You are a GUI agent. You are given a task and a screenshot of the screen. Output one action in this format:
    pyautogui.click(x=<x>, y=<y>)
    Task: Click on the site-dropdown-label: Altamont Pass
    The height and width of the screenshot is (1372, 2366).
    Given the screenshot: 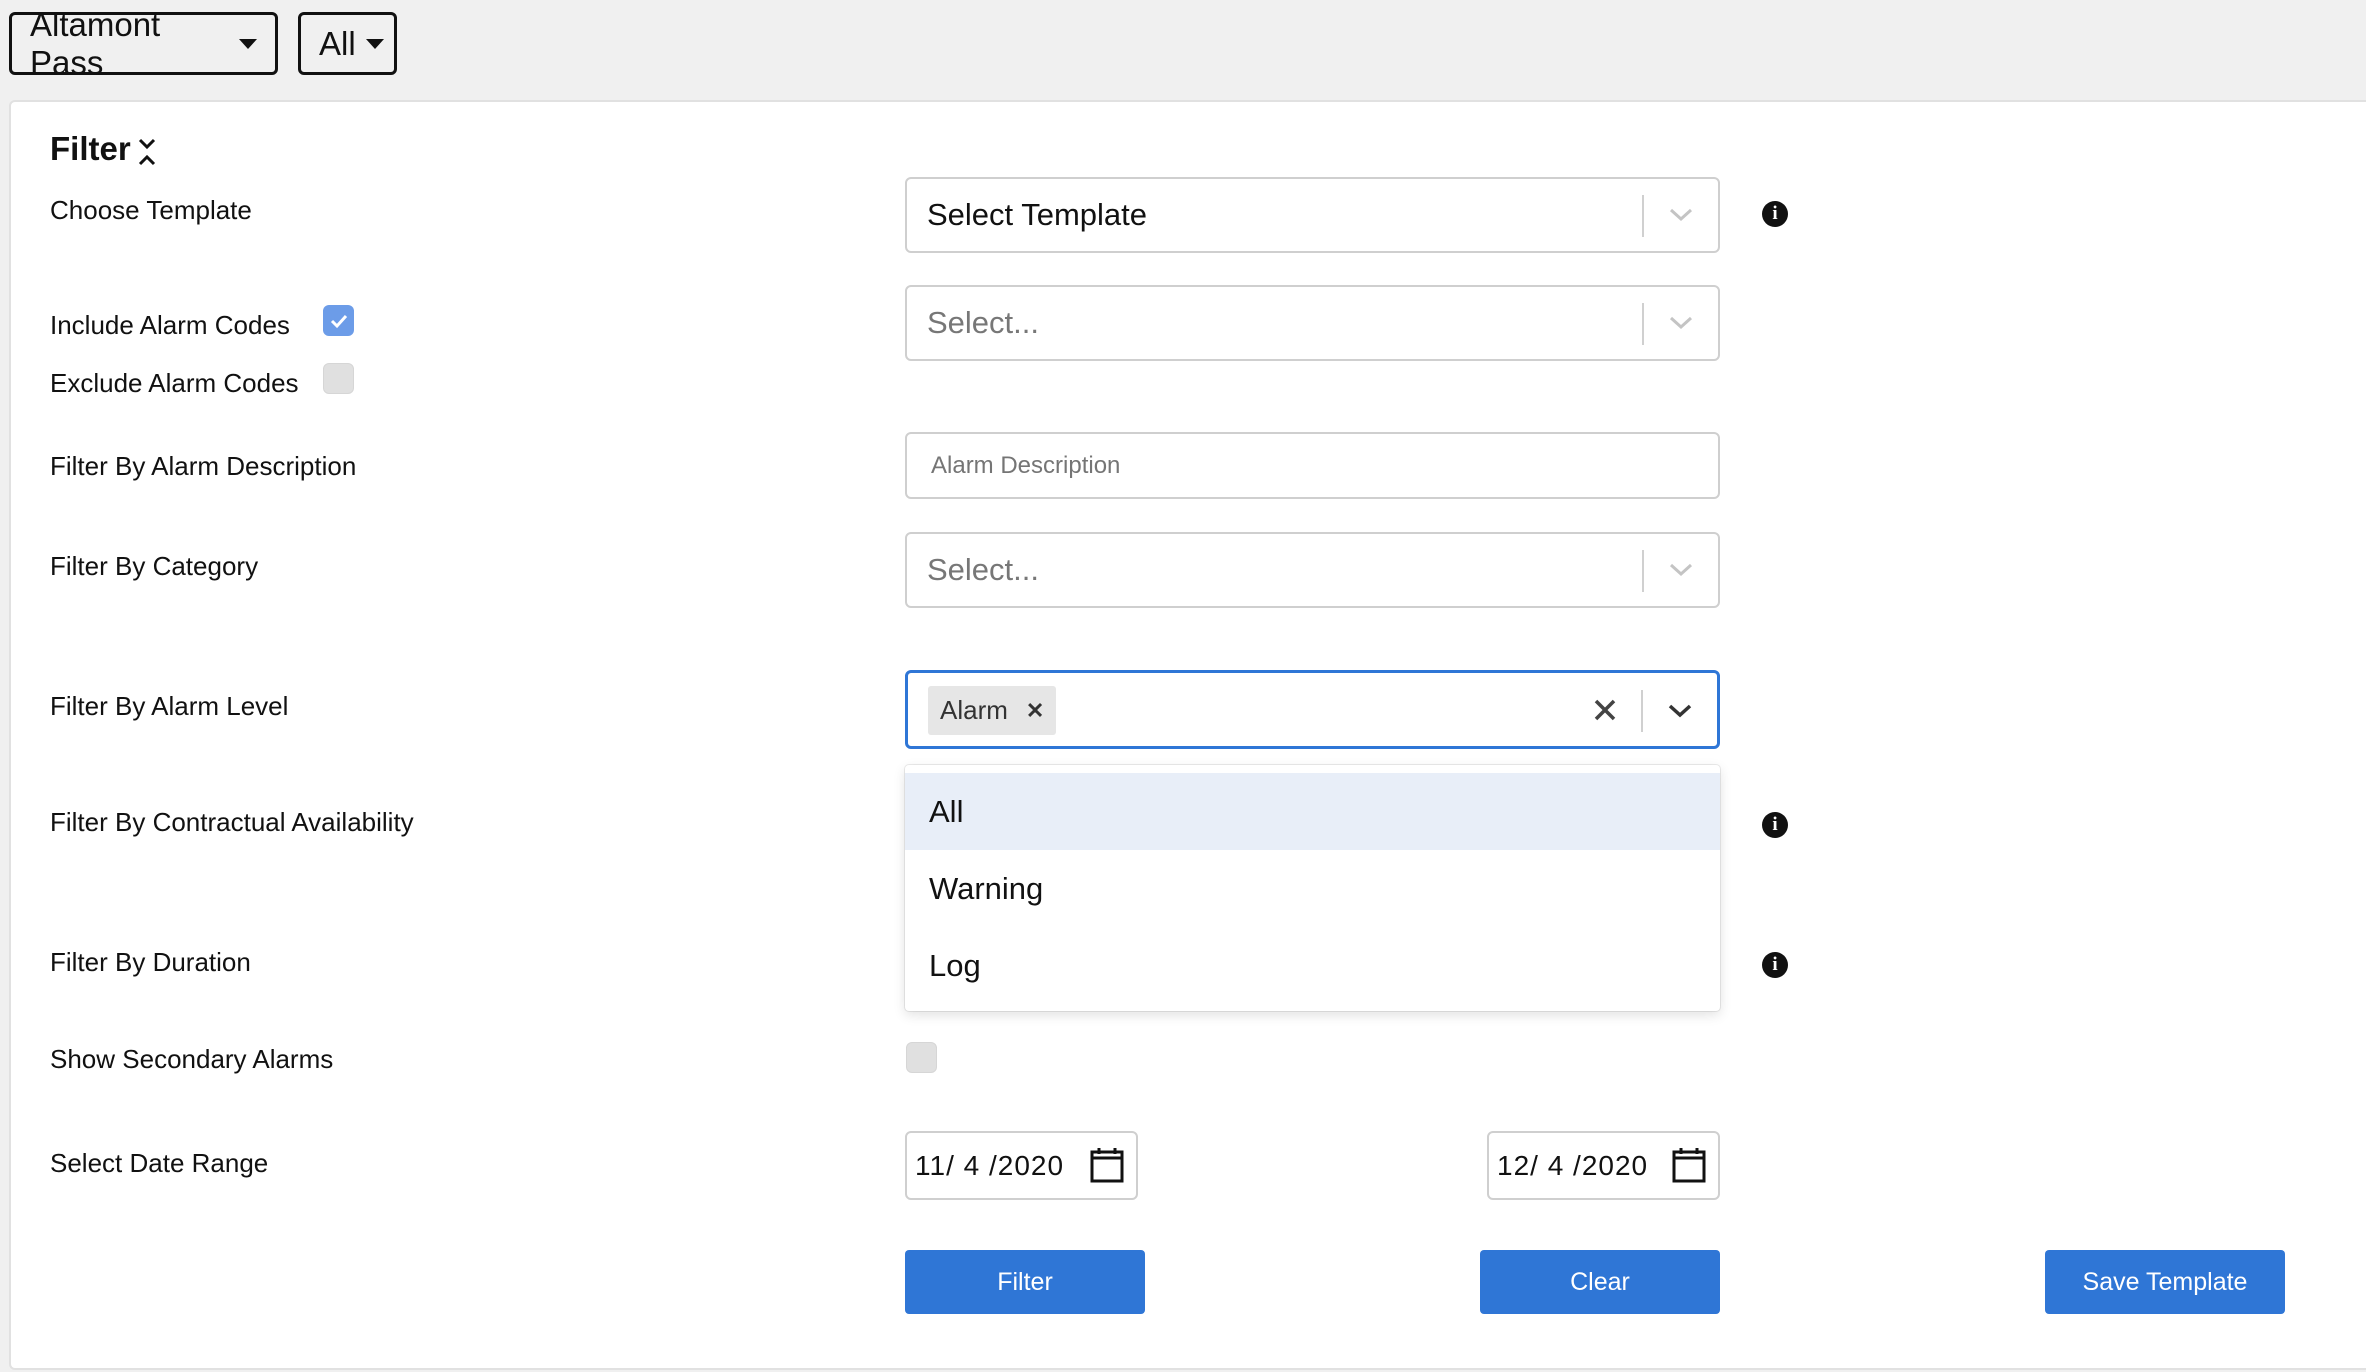 What is the action you would take?
    pyautogui.click(x=95, y=43)
    